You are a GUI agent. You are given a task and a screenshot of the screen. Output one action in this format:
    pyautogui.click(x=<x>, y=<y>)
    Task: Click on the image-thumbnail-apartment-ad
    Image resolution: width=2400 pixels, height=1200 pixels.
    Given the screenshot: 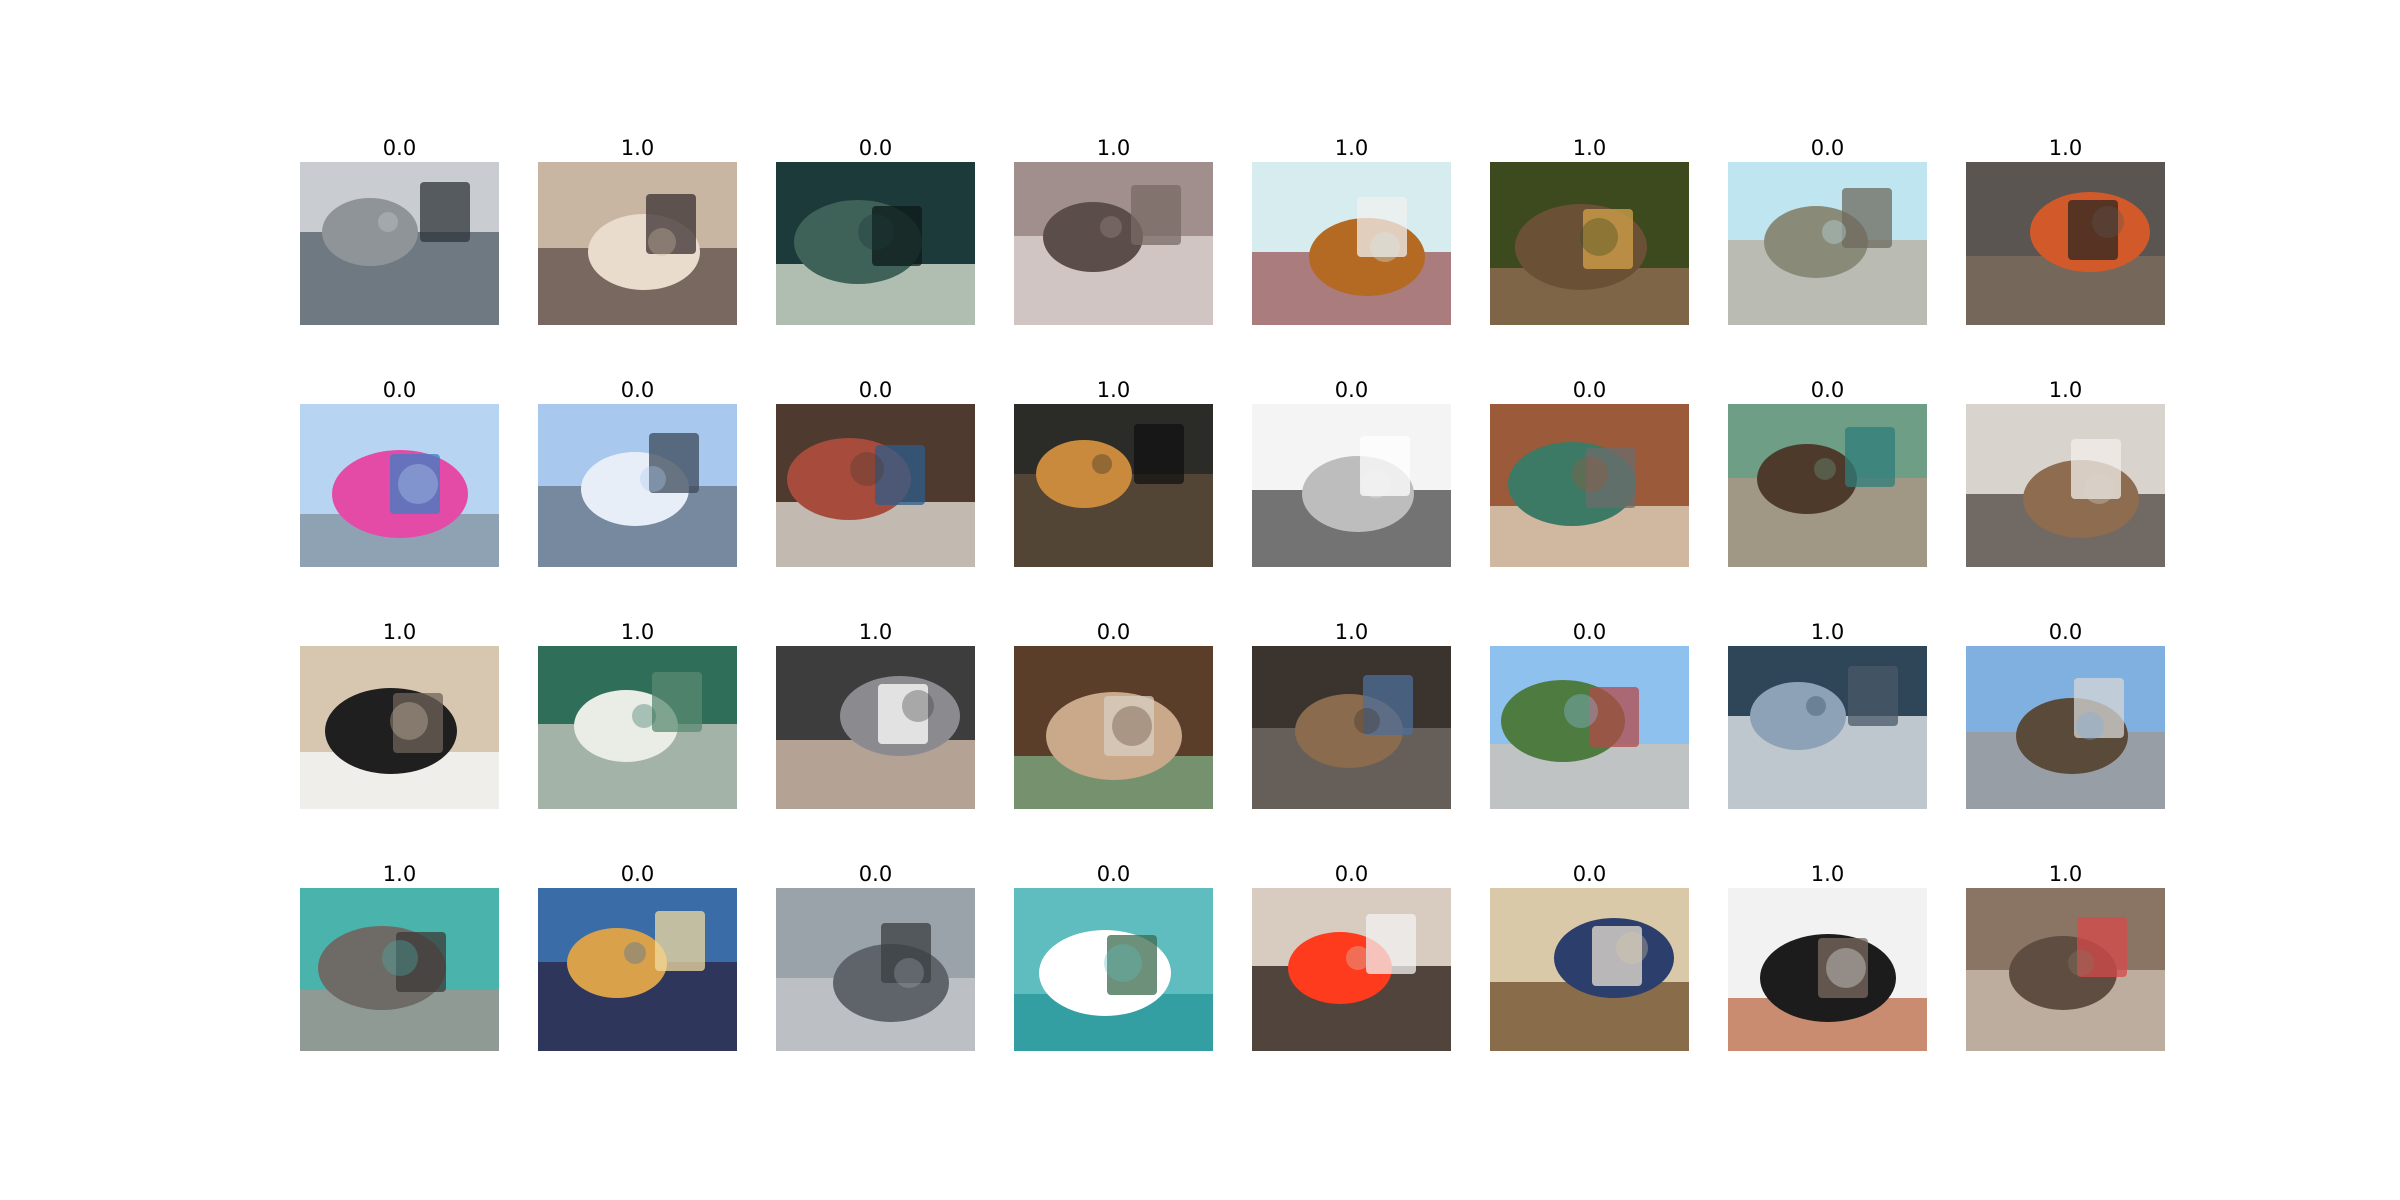 What is the action you would take?
    pyautogui.click(x=1113, y=969)
    